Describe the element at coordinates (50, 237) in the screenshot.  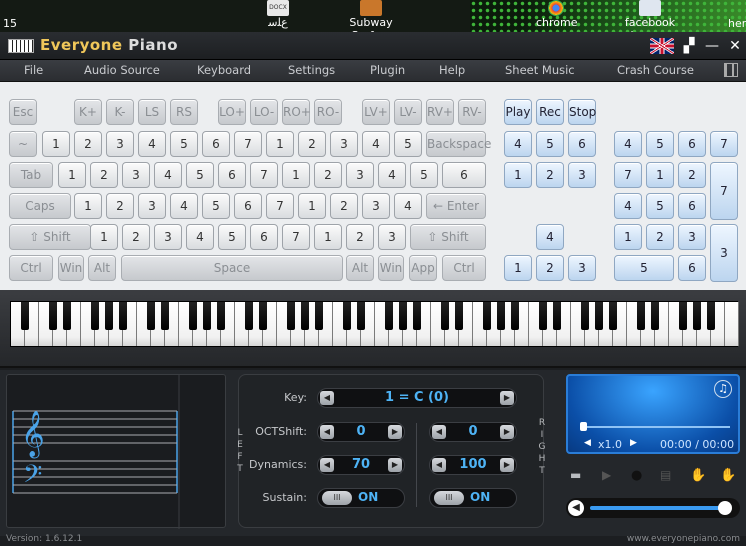
I see `left-shift-key: ⇧ Shift` at that location.